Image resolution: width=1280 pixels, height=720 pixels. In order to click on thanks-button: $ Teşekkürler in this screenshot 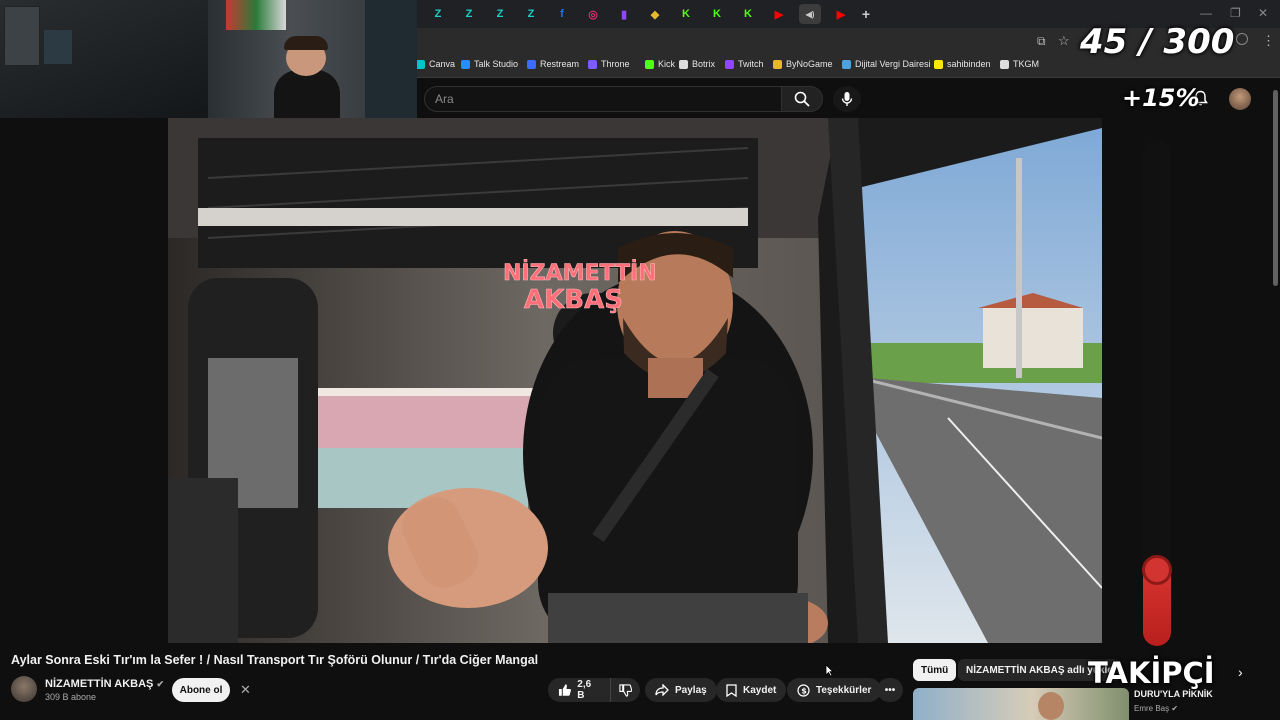, I will do `click(834, 690)`.